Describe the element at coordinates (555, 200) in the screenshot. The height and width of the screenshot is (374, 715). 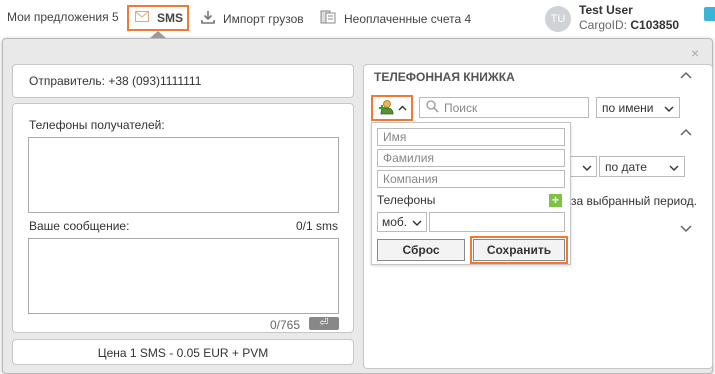
I see `plus-icon: +` at that location.